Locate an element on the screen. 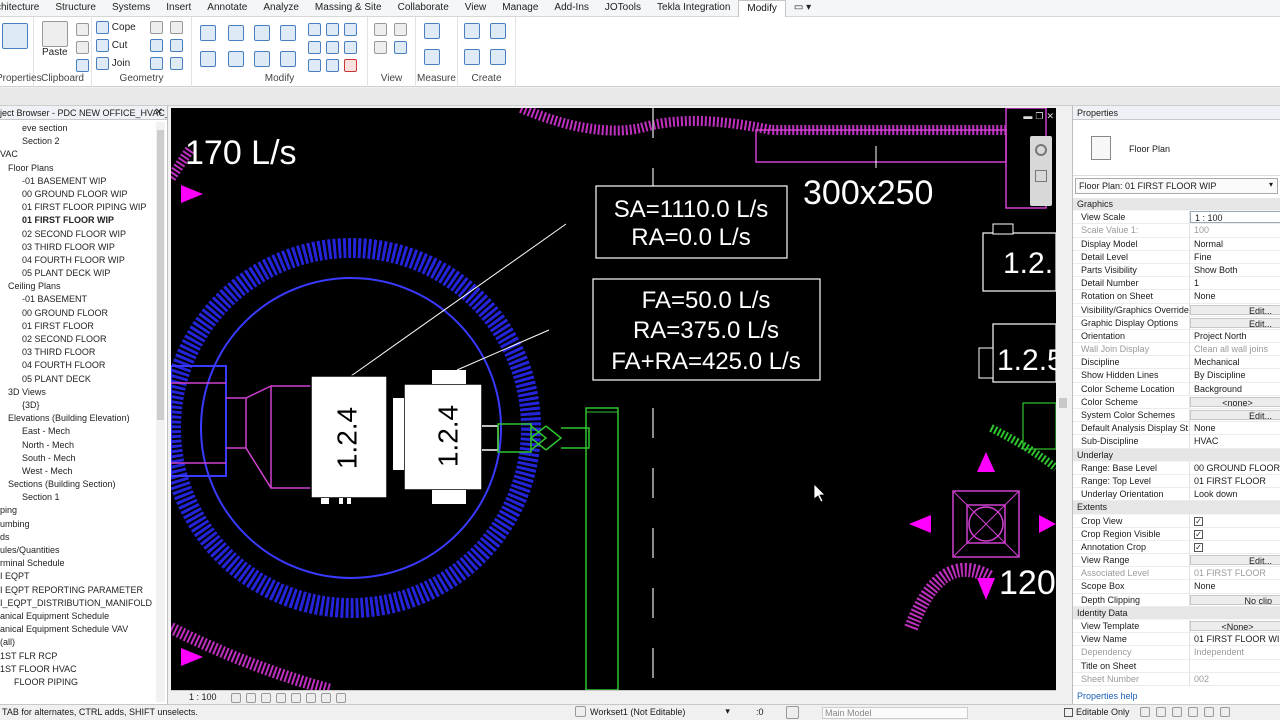 This screenshot has height=720, width=1280. tree-item: 03 THIRD FLOOR WIP is located at coordinates (77, 247).